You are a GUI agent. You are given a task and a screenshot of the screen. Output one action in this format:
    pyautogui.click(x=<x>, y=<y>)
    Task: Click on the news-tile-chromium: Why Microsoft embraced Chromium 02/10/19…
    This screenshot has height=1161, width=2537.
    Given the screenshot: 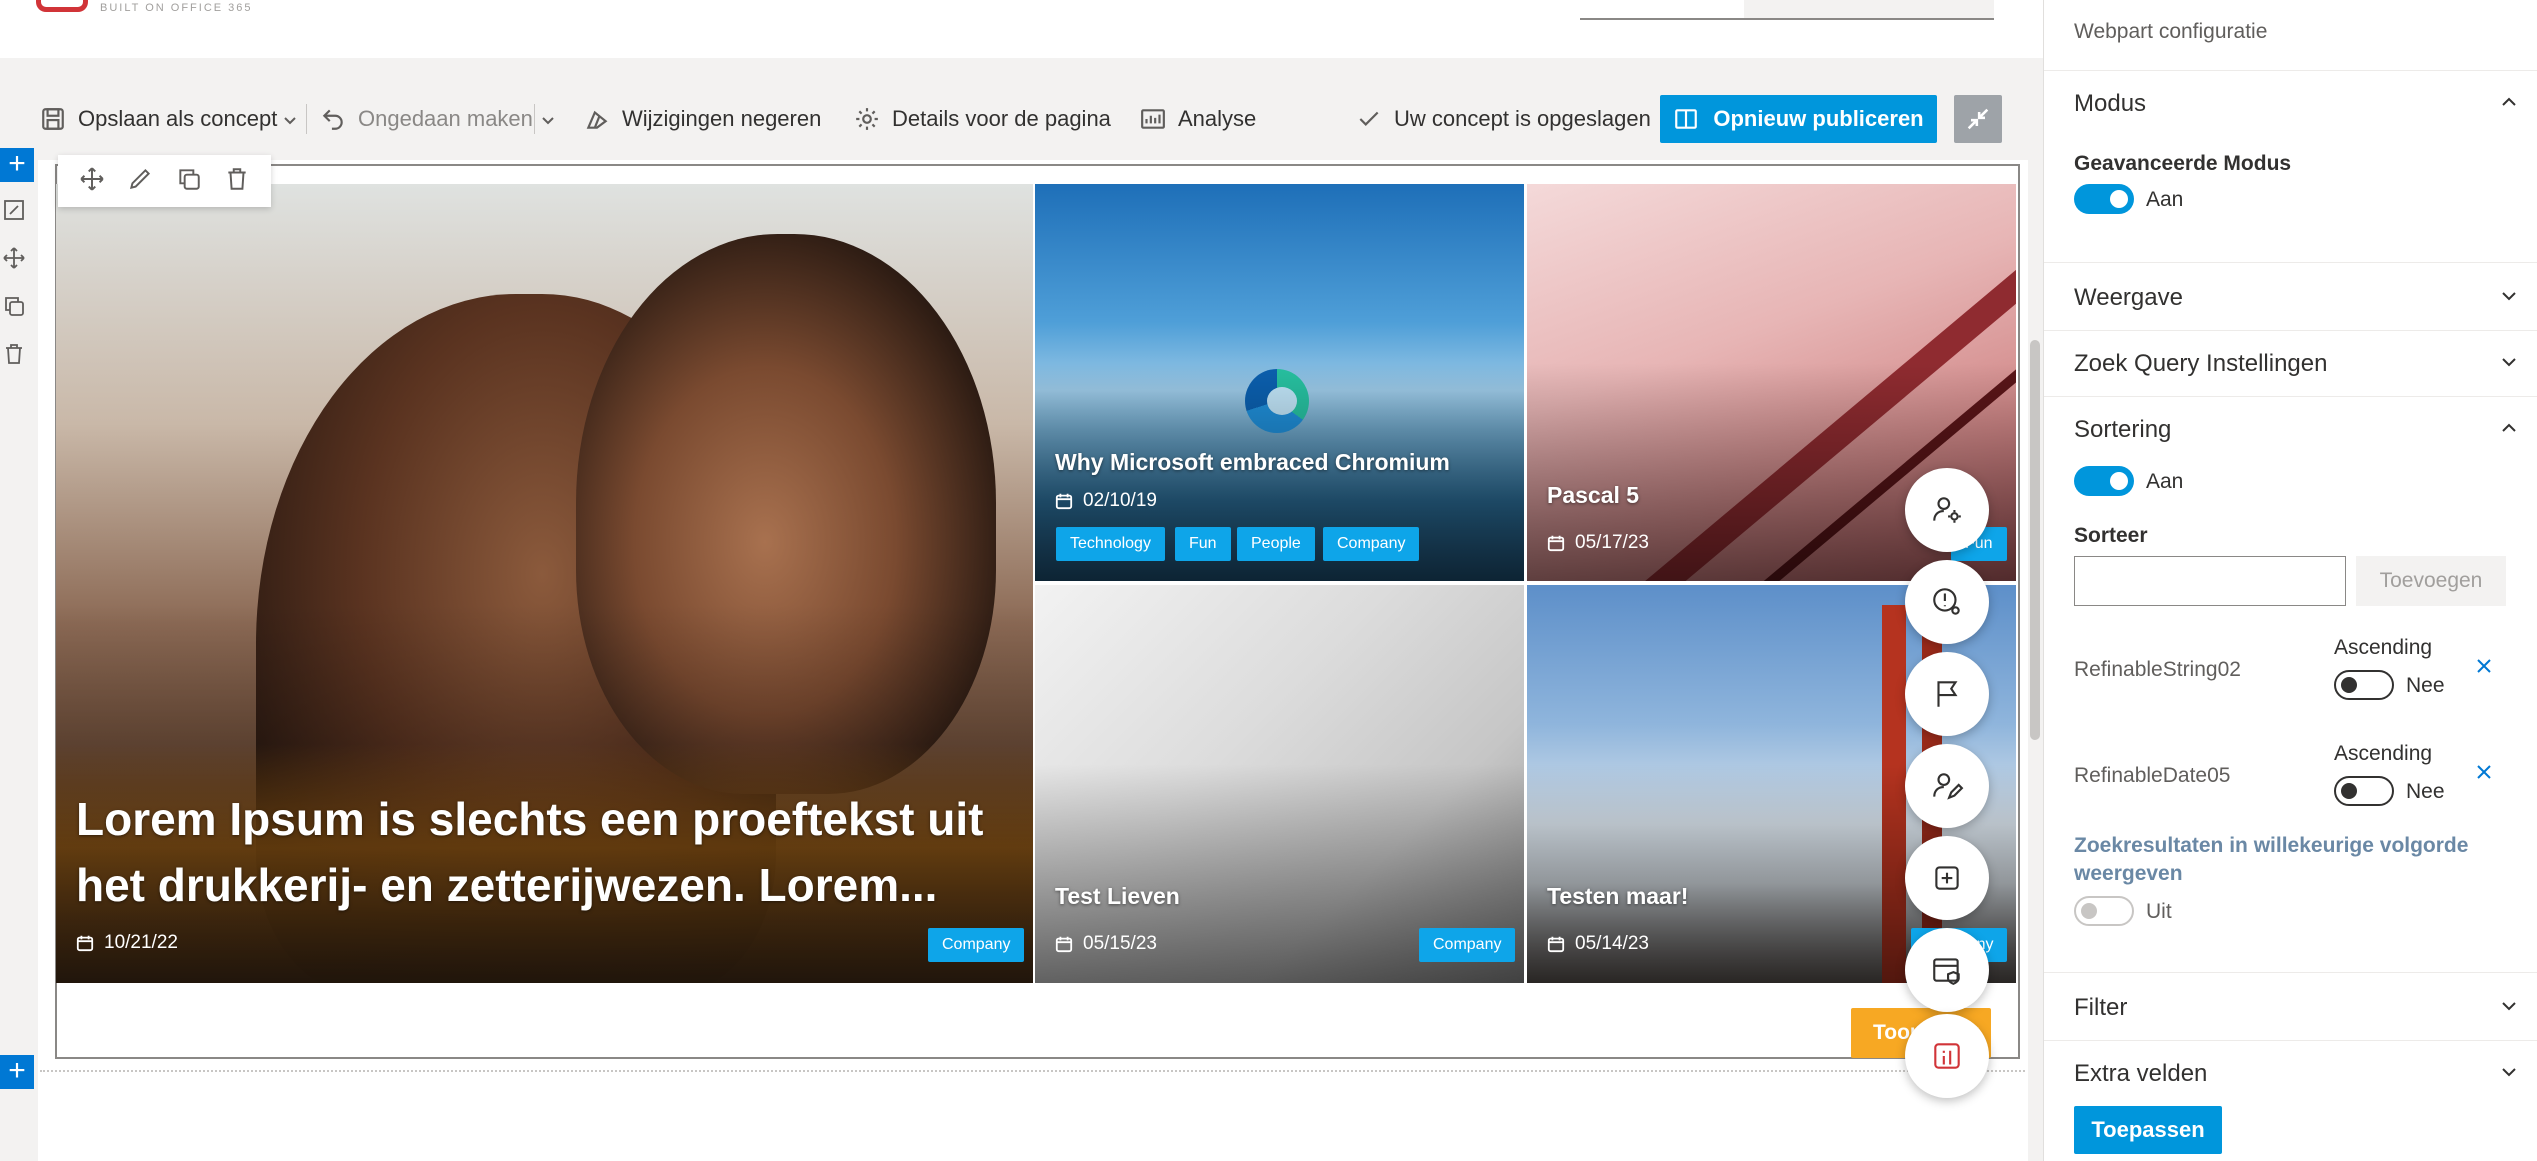 What is the action you would take?
    pyautogui.click(x=1279, y=382)
    